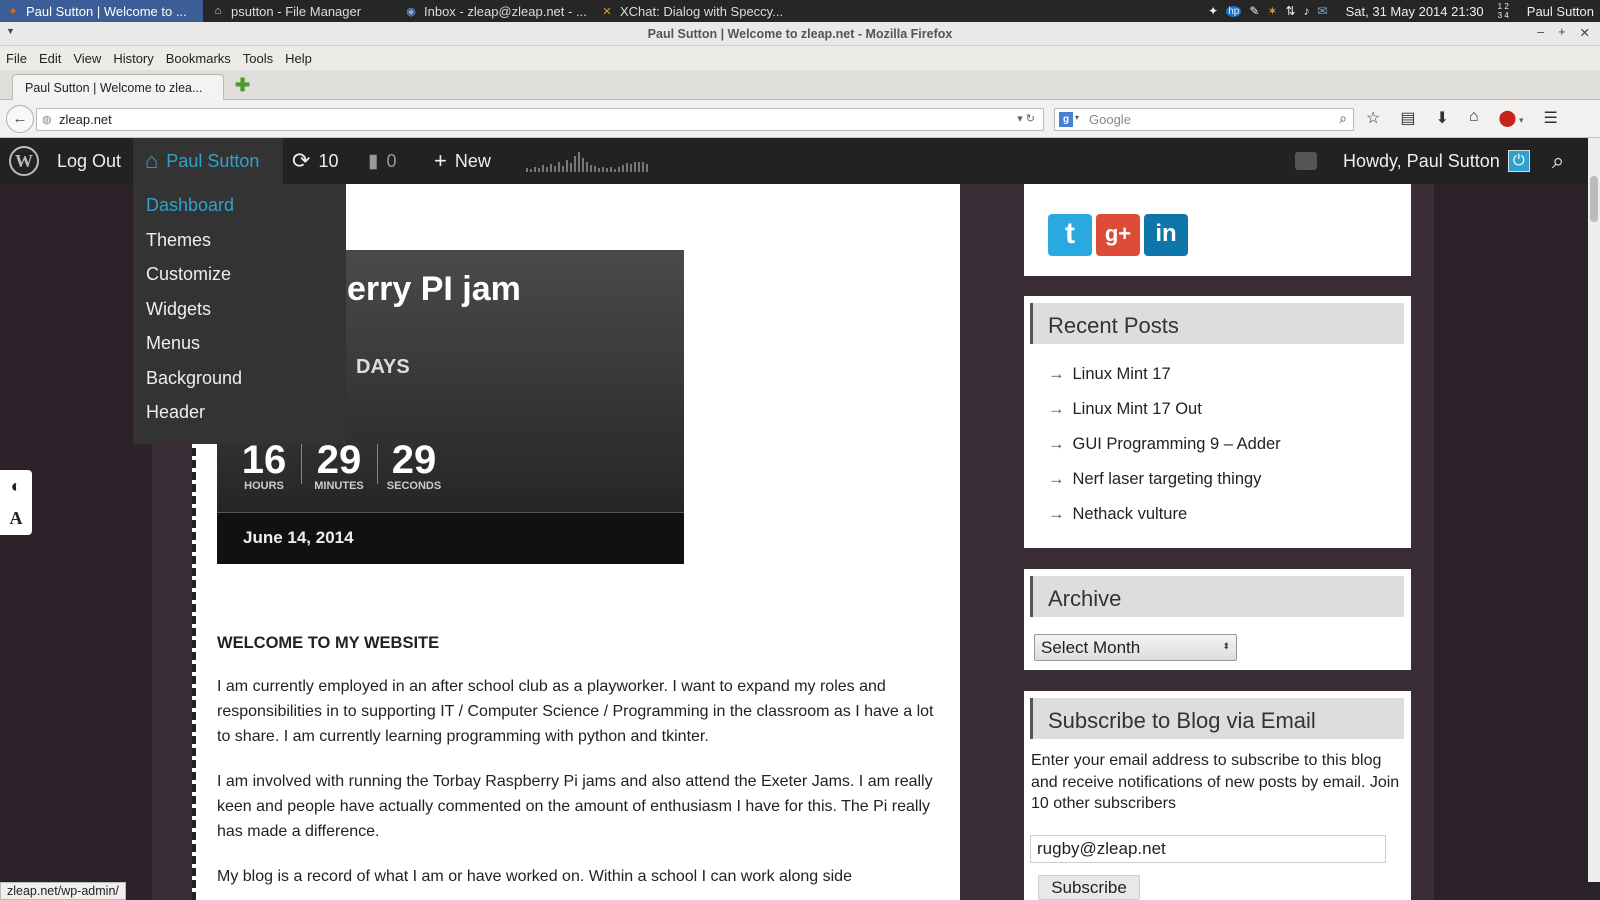 The width and height of the screenshot is (1600, 900). I want to click on updates-icon: ⟳, so click(301, 160).